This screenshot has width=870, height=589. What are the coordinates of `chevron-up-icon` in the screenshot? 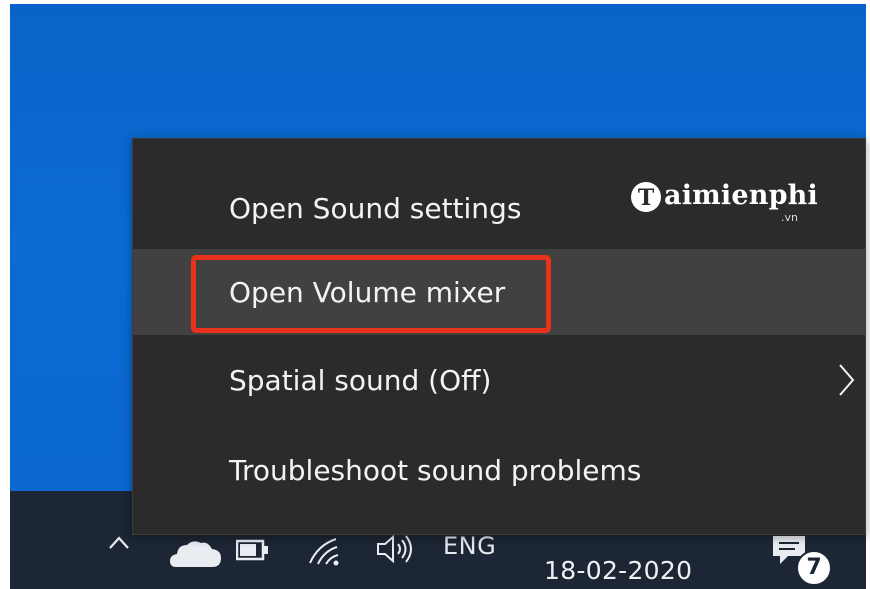 It's located at (119, 543).